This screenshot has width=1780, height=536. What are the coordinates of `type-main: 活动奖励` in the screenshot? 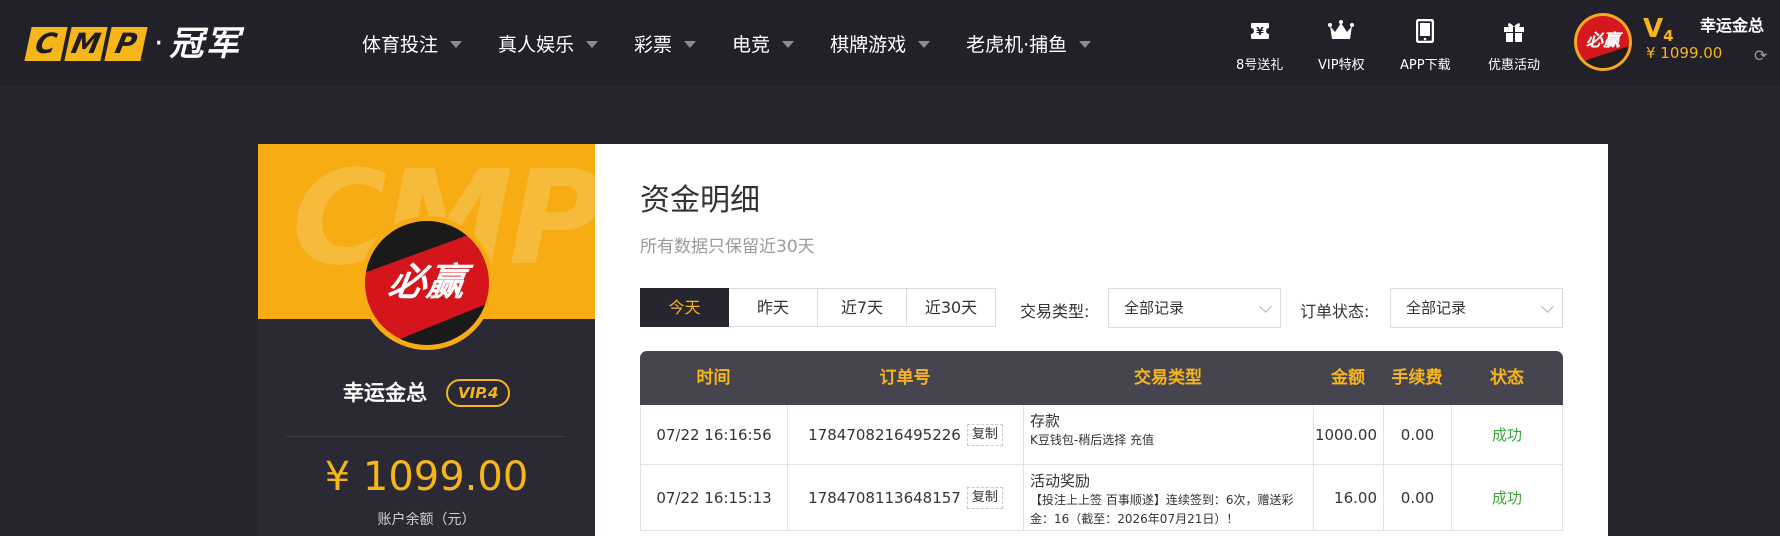 It's located at (1060, 481).